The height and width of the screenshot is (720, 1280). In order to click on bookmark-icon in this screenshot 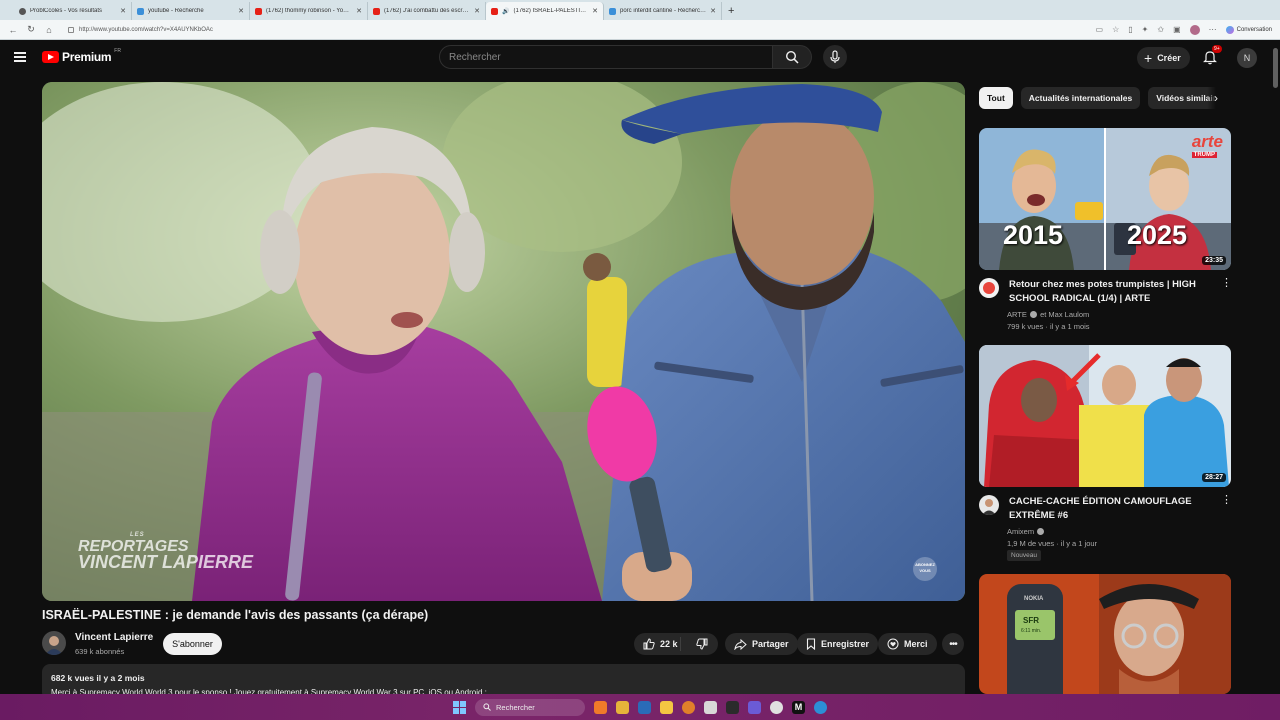, I will do `click(811, 644)`.